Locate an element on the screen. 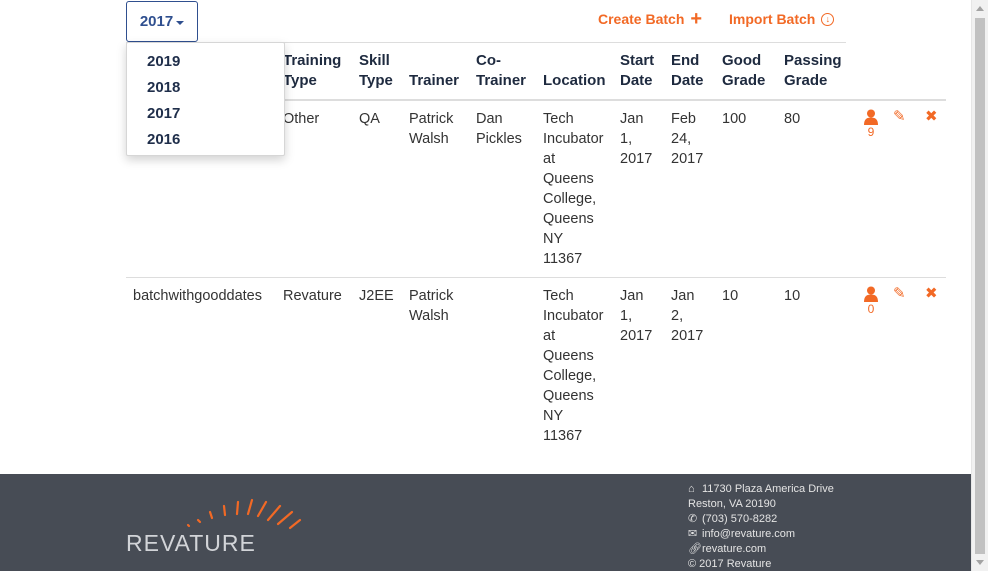 This screenshot has width=988, height=572. cell-end-date: Jan 2, 2017 is located at coordinates (687, 316).